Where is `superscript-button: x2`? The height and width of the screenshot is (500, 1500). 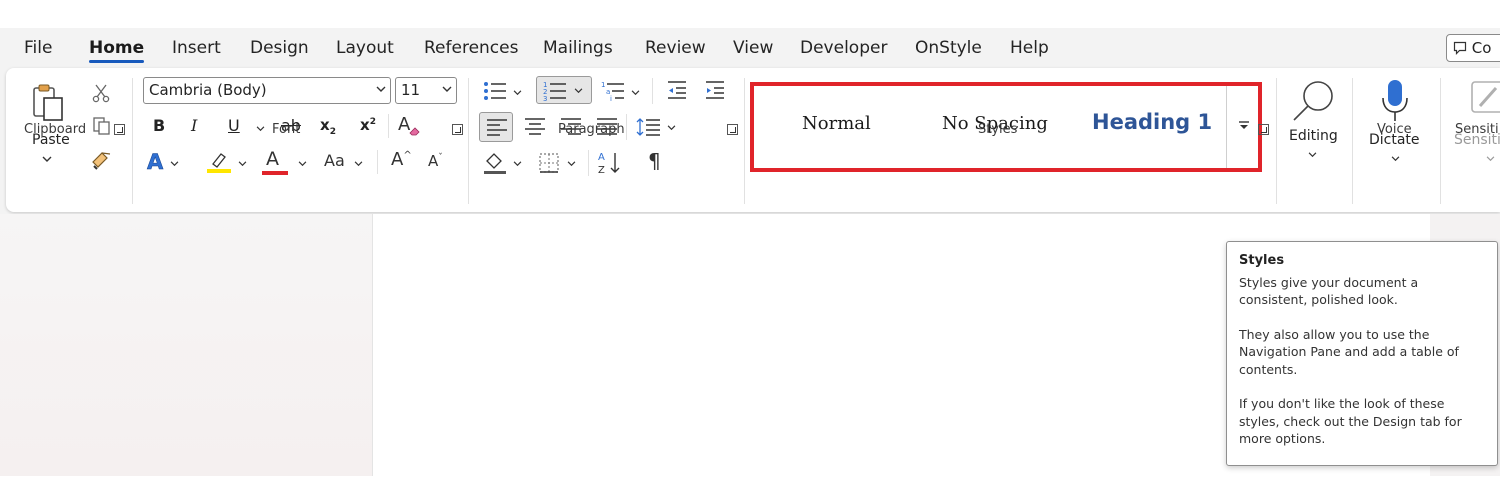 superscript-button: x2 is located at coordinates (368, 125).